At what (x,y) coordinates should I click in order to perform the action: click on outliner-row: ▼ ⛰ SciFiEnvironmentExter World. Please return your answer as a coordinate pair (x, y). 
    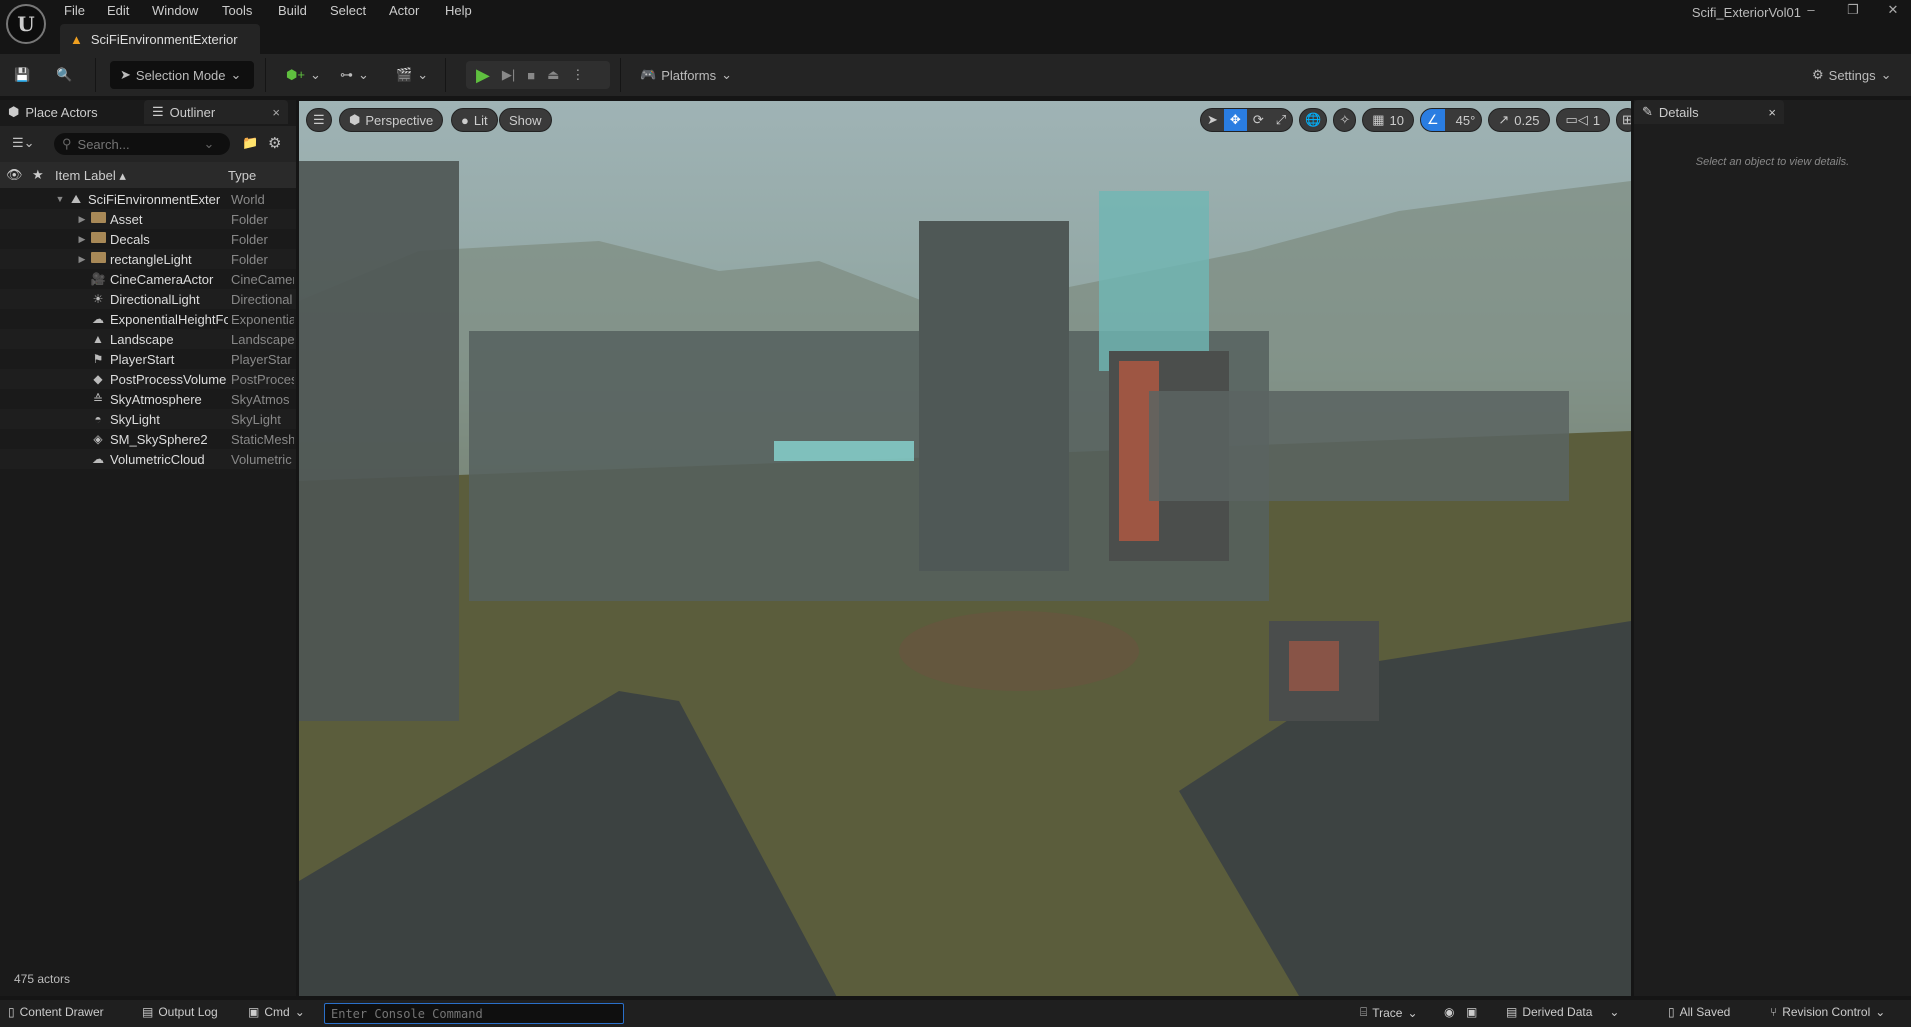
    Looking at the image, I should click on (148, 199).